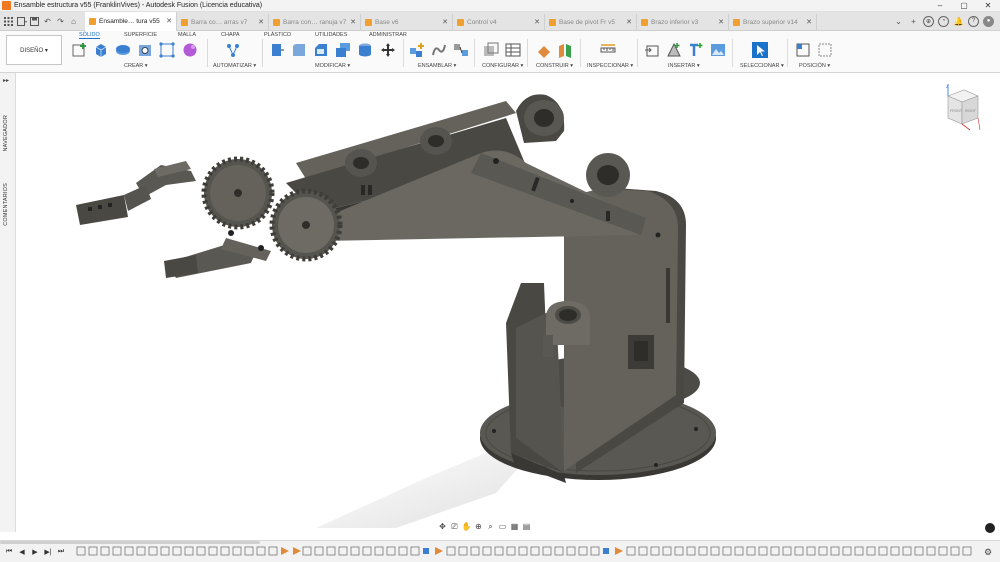  Describe the element at coordinates (513, 50) in the screenshot. I see `configuration-table-icon` at that location.